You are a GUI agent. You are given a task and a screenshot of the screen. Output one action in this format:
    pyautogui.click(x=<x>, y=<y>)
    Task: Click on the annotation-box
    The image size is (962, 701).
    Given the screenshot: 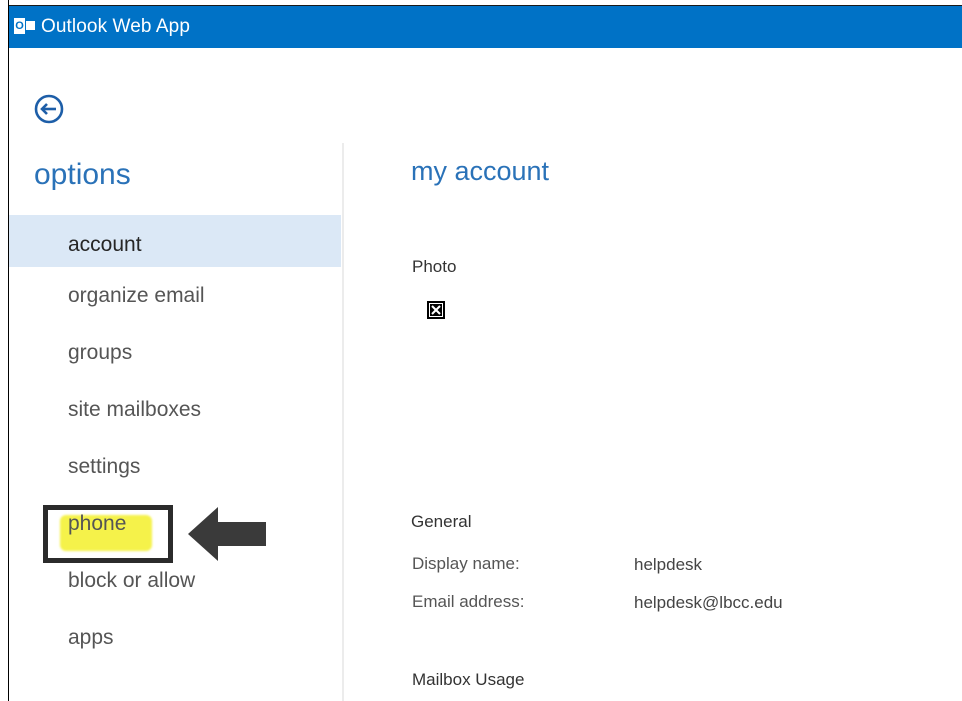 What is the action you would take?
    pyautogui.click(x=108, y=534)
    